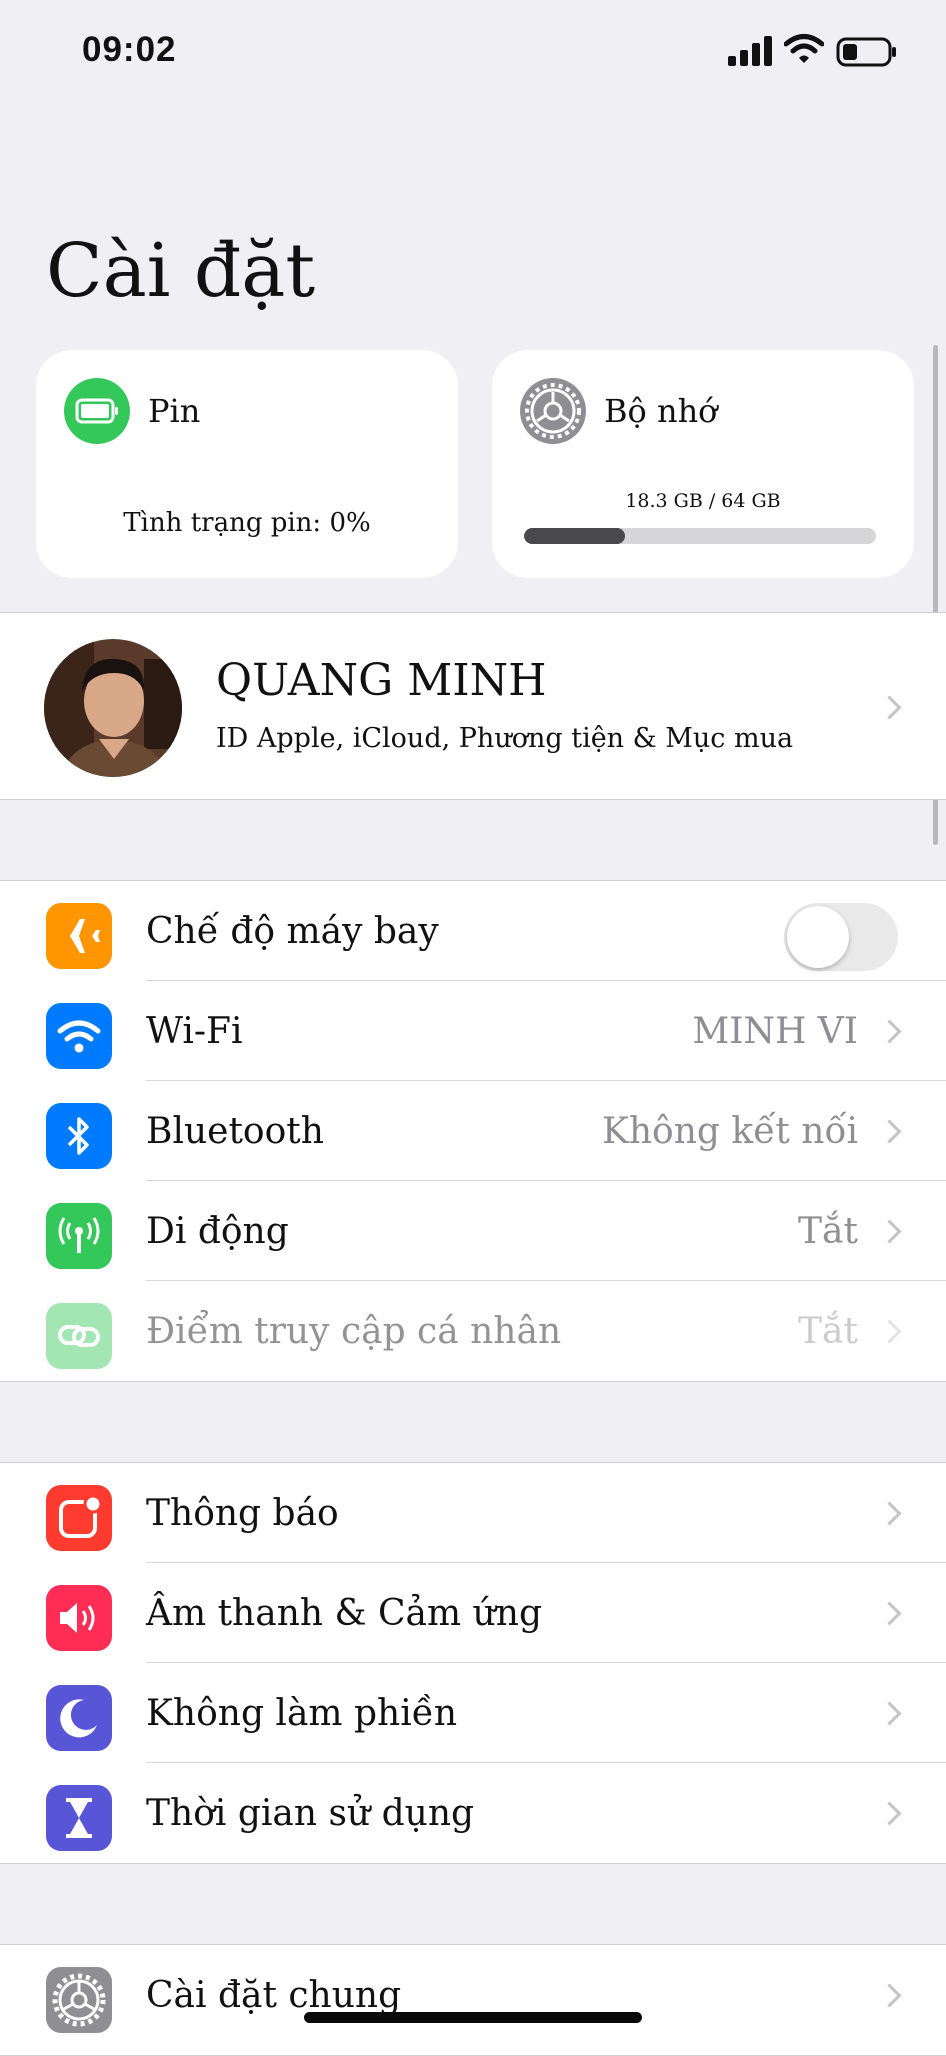 This screenshot has width=946, height=2056. What do you see at coordinates (818, 937) in the screenshot?
I see `toggle-knob` at bounding box center [818, 937].